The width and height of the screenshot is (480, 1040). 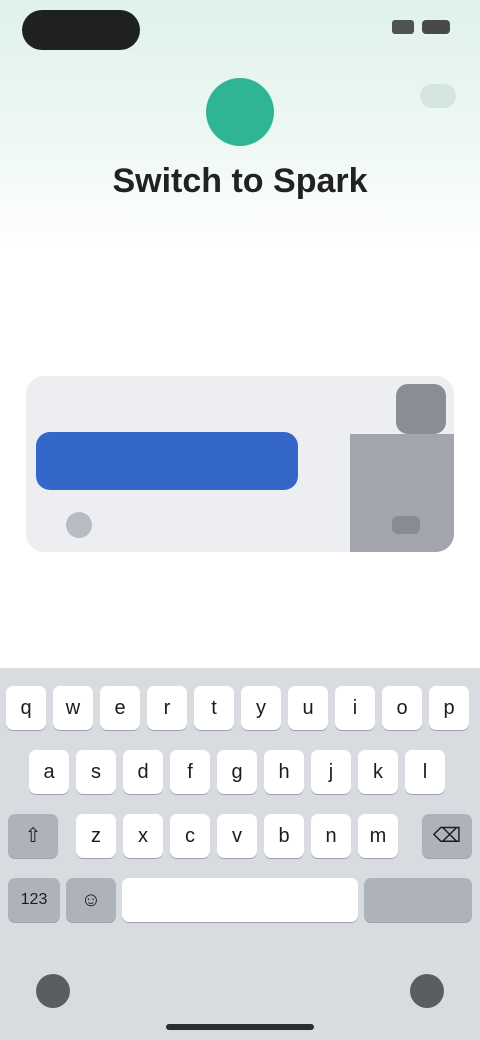 What do you see at coordinates (378, 836) in the screenshot?
I see `key-m: m` at bounding box center [378, 836].